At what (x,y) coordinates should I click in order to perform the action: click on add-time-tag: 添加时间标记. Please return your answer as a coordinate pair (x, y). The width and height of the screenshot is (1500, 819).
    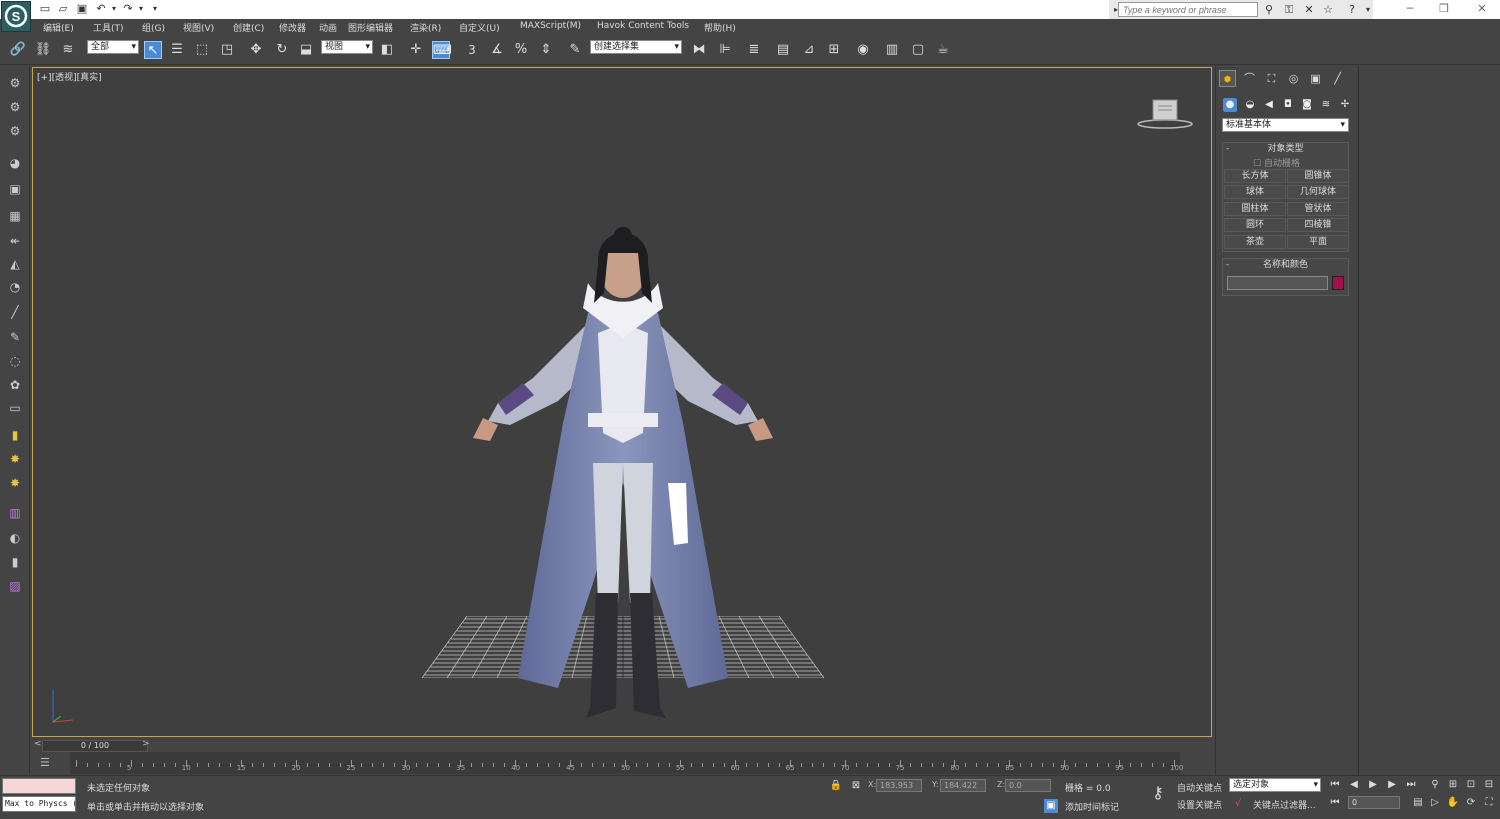
    Looking at the image, I should click on (1092, 806).